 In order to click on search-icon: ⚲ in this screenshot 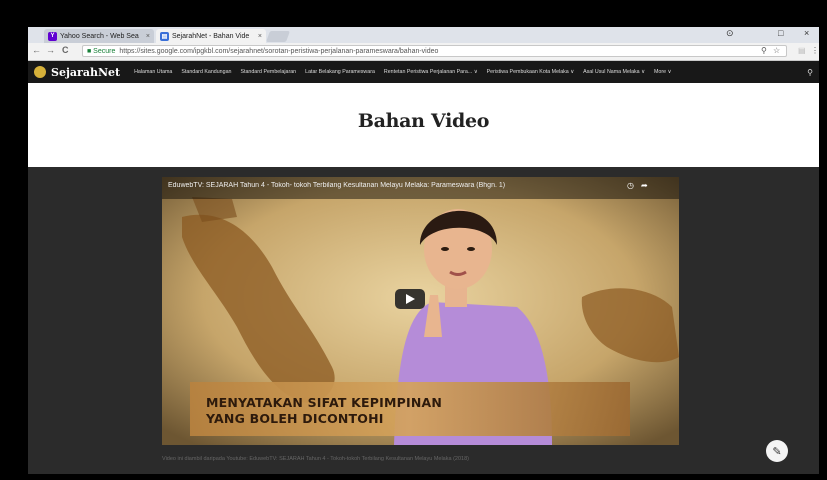, I will do `click(810, 72)`.